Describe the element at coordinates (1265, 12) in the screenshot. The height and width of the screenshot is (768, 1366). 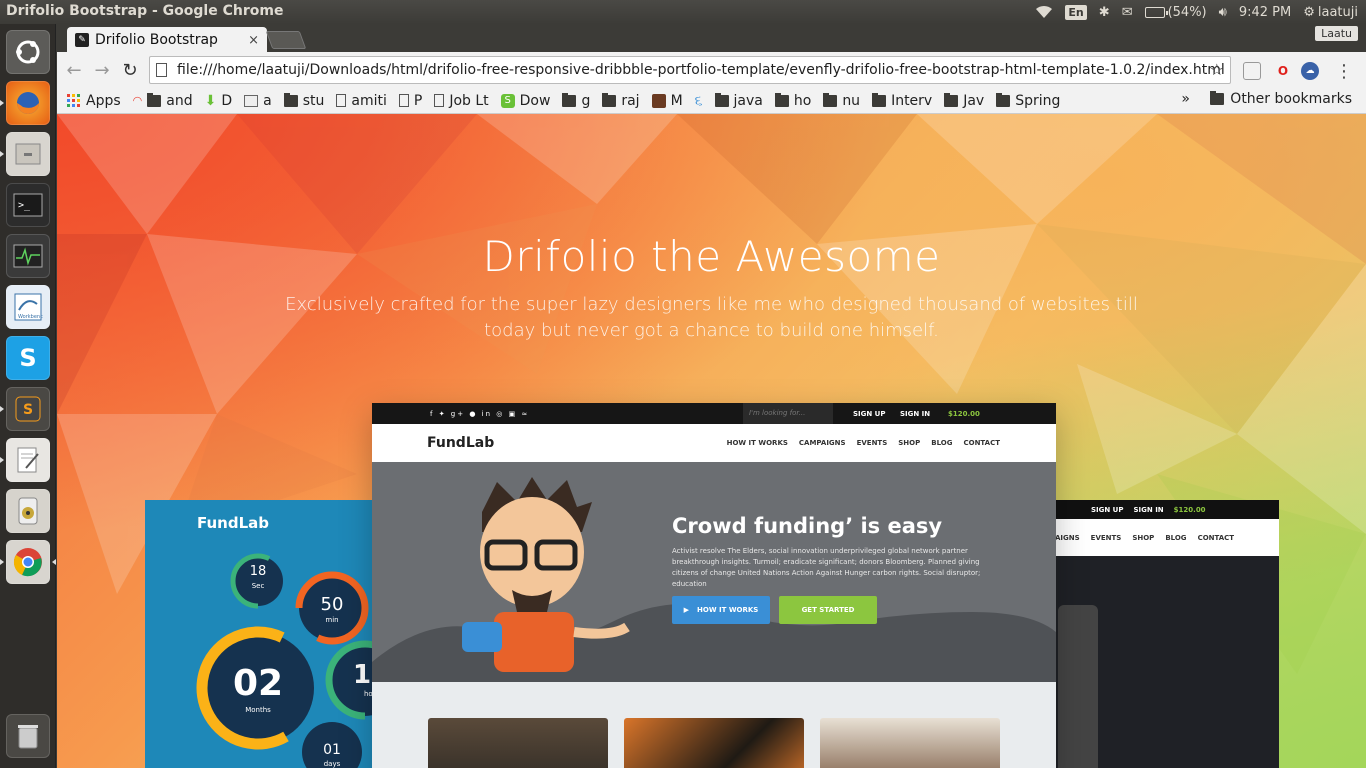
I see `clock: 9:42 PM` at that location.